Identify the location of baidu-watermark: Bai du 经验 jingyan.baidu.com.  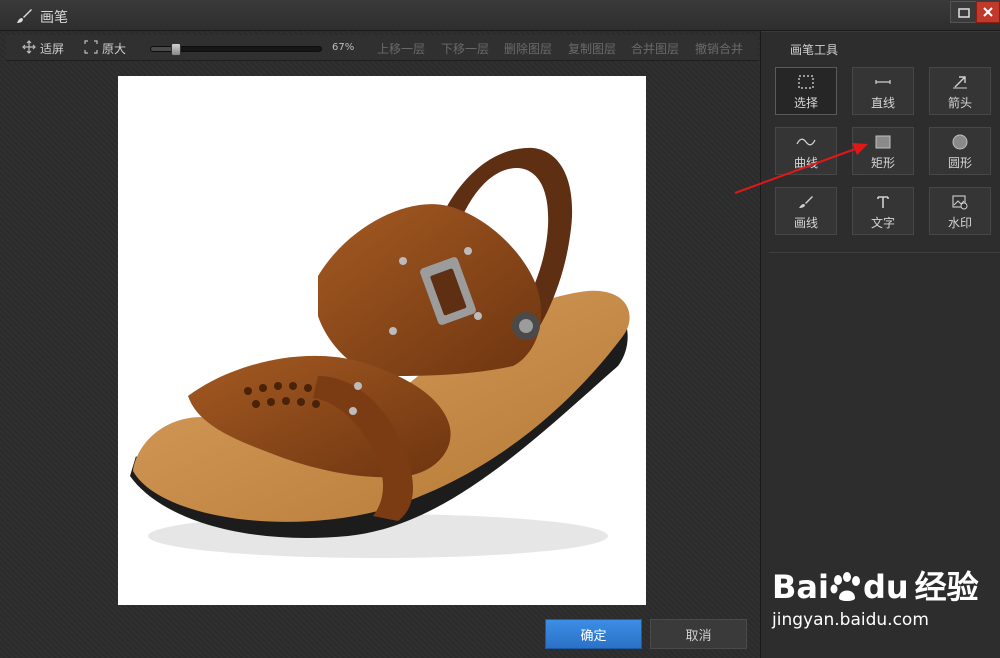
(883, 598).